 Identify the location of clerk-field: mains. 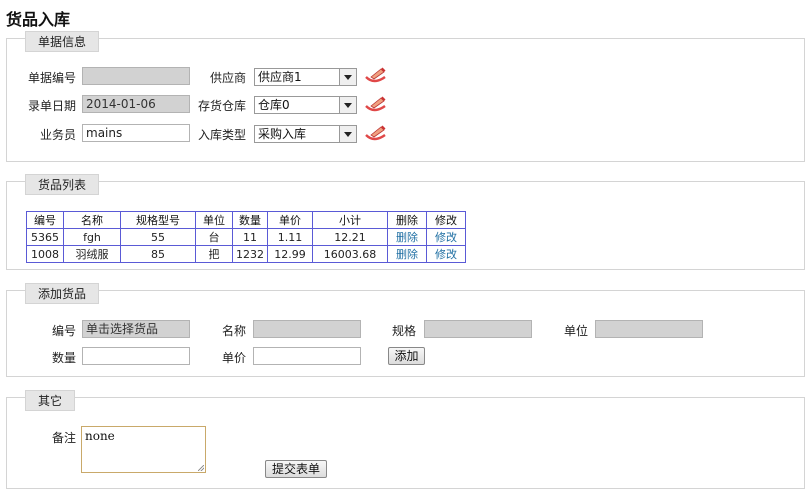
(136, 133).